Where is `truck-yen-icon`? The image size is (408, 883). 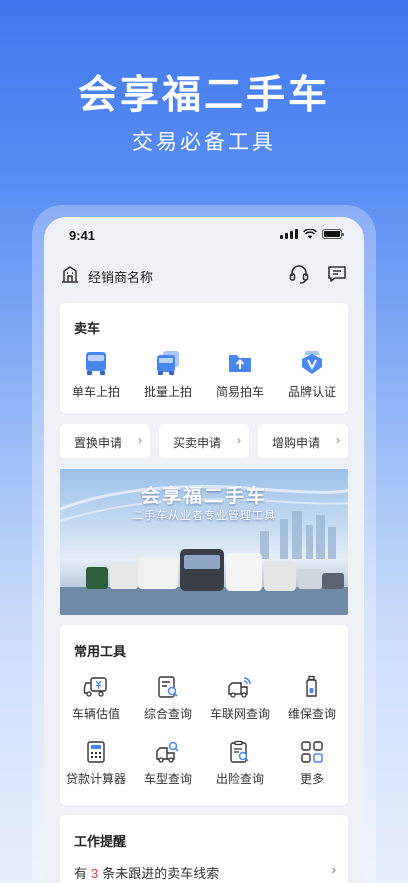
truck-yen-icon is located at coordinates (95, 687).